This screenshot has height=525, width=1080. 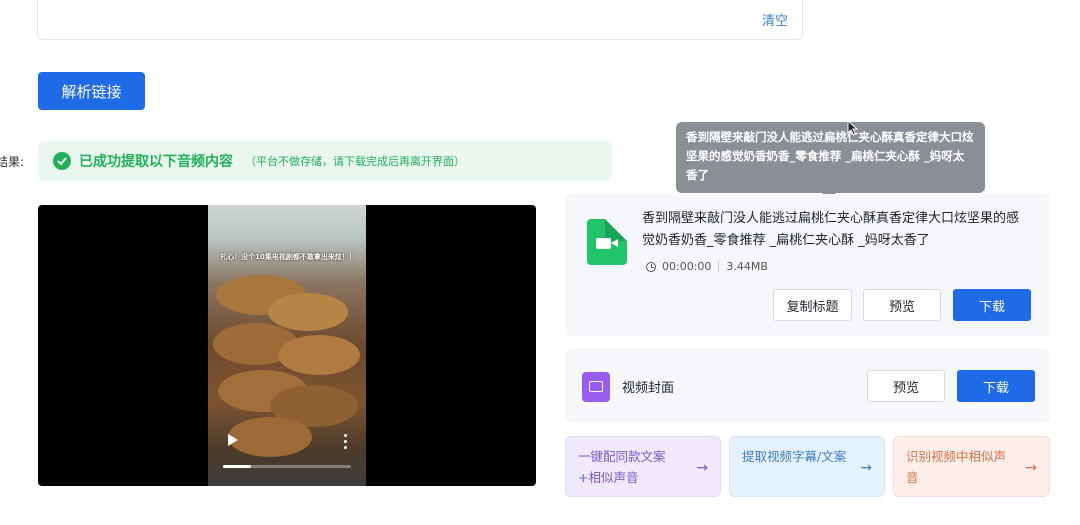 I want to click on cover-item-card: 视频封面 预览 下载, so click(x=807, y=385).